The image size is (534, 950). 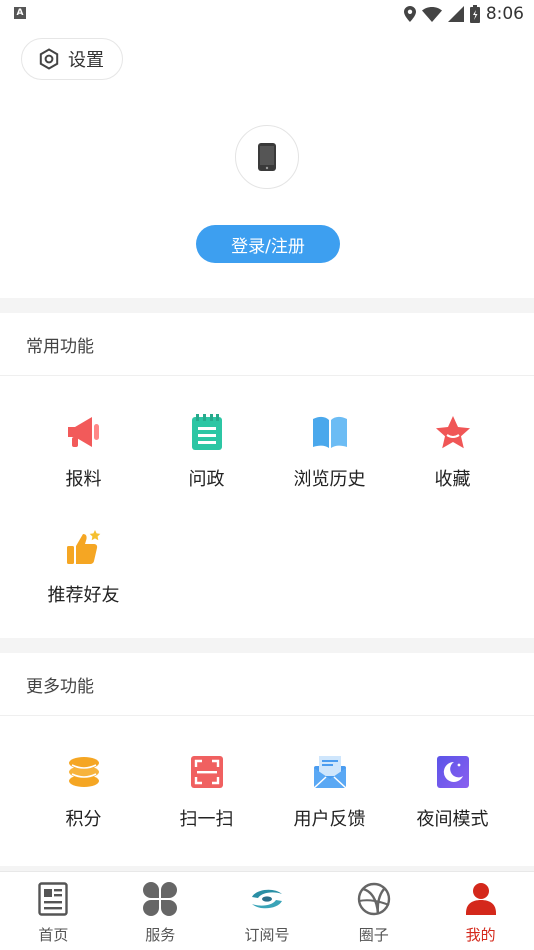 I want to click on feature-label: 问政, so click(x=206, y=479).